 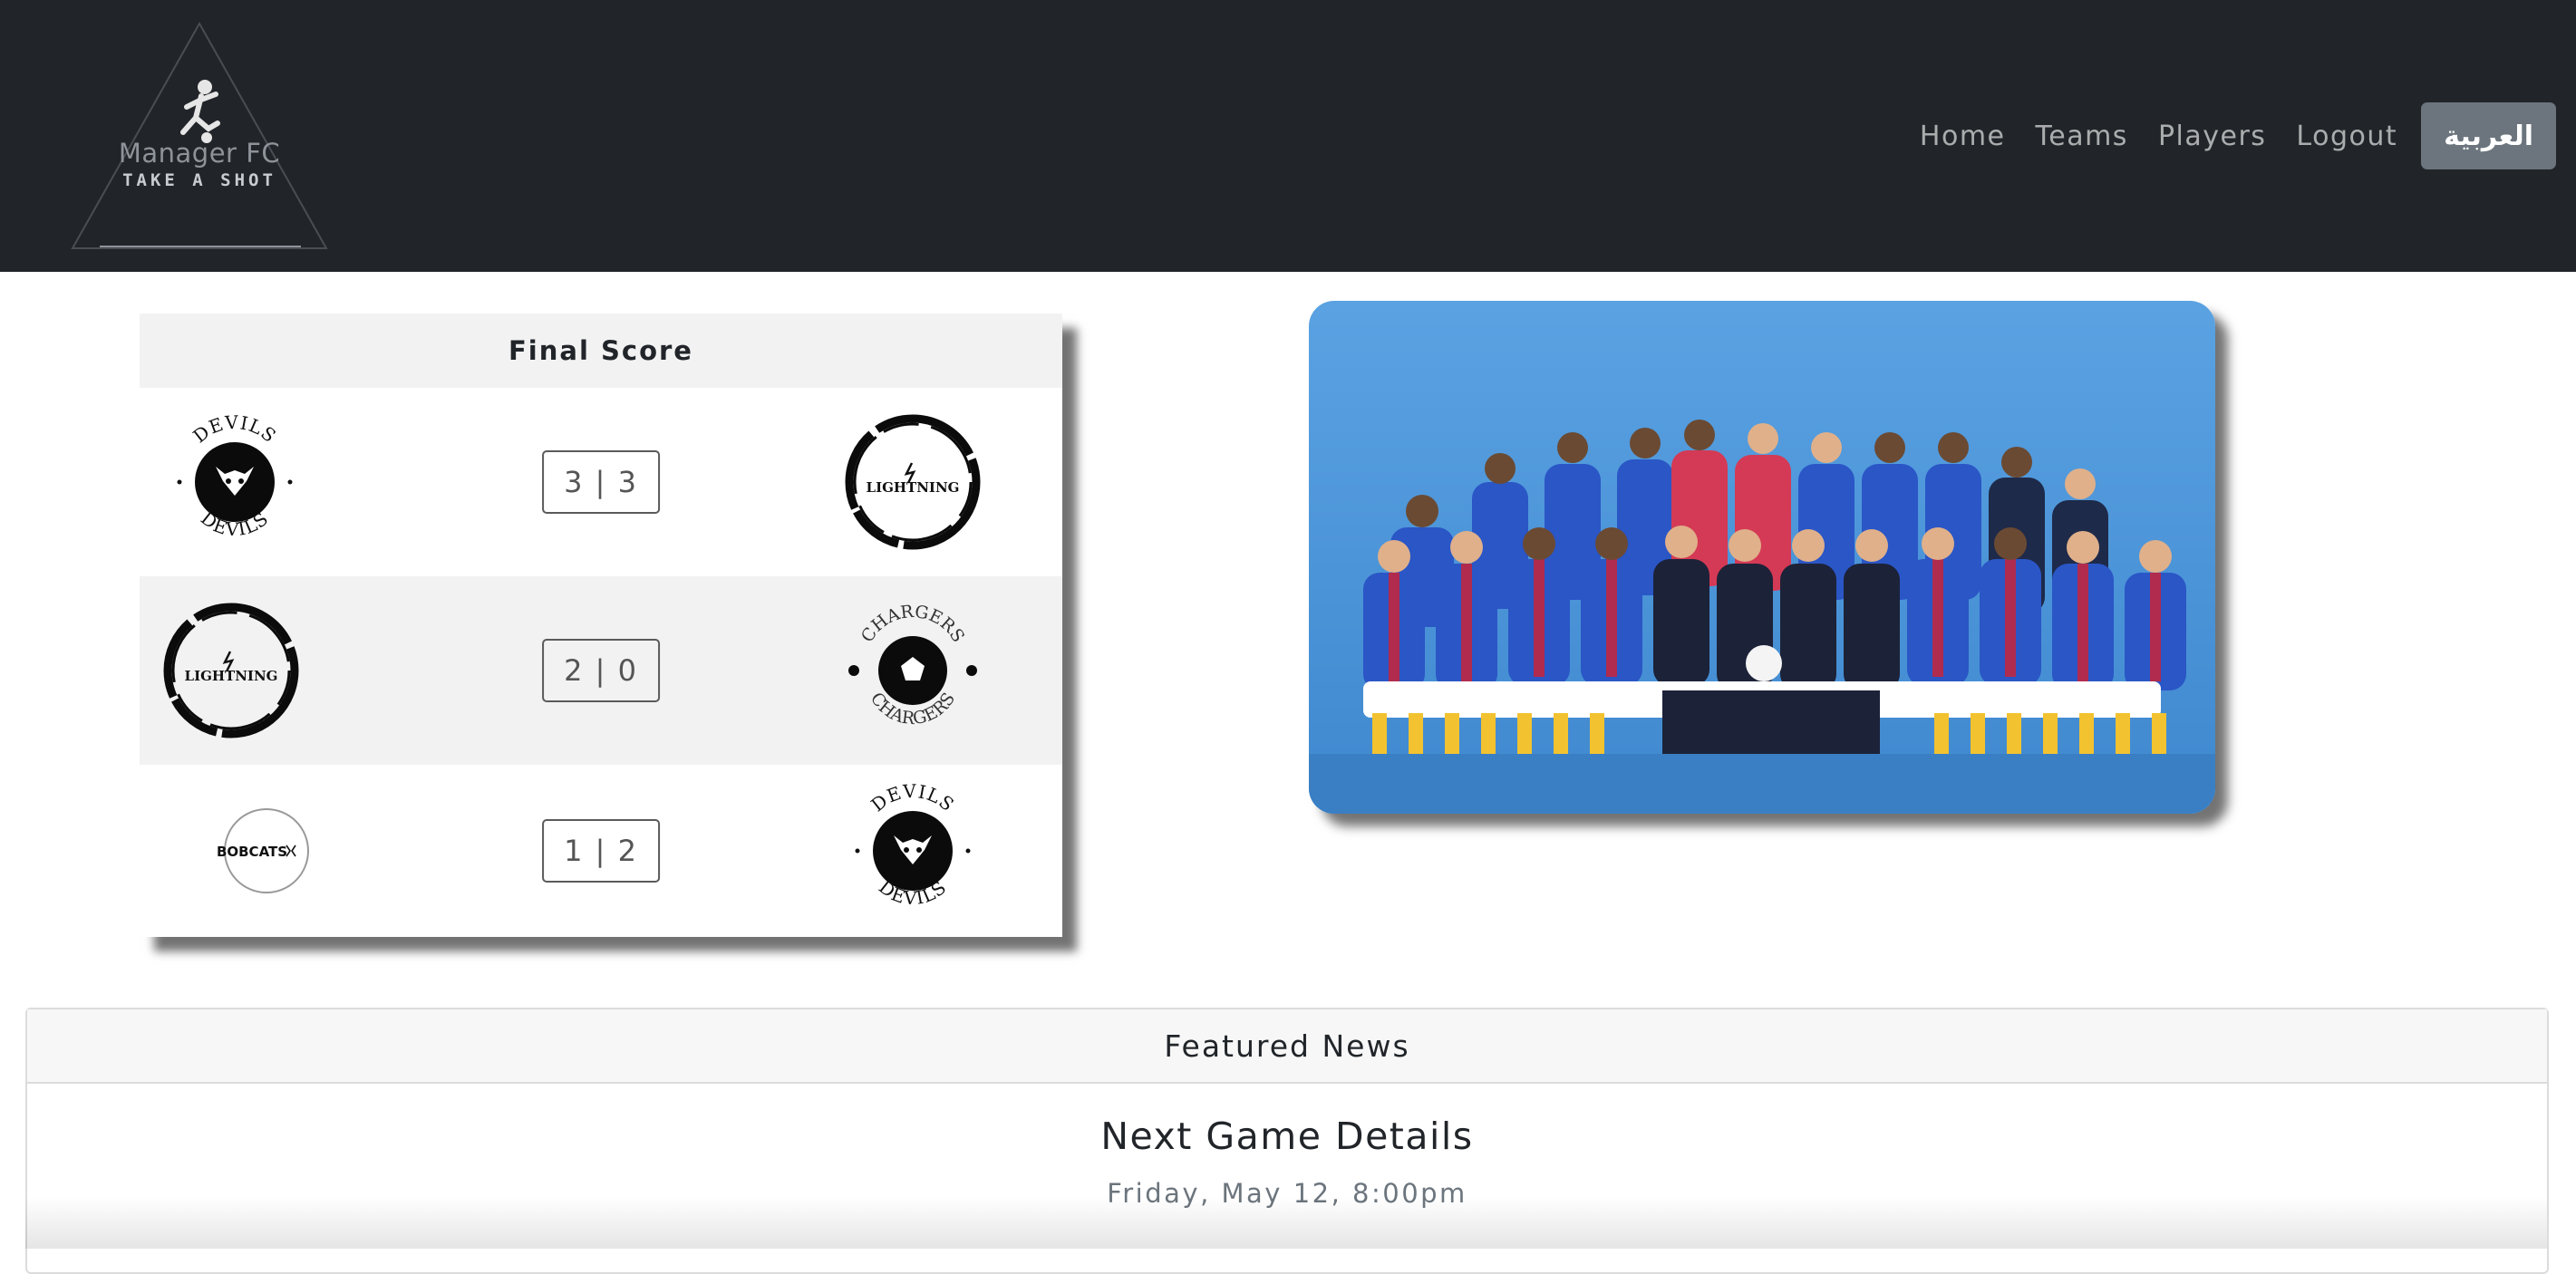 What do you see at coordinates (2082, 136) in the screenshot?
I see `nav-teams-link: Teams` at bounding box center [2082, 136].